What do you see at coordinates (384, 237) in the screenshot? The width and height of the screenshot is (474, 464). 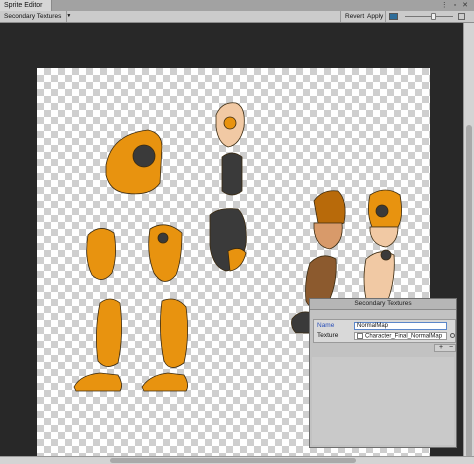 I see `sprite-upper-arm-skin-right` at bounding box center [384, 237].